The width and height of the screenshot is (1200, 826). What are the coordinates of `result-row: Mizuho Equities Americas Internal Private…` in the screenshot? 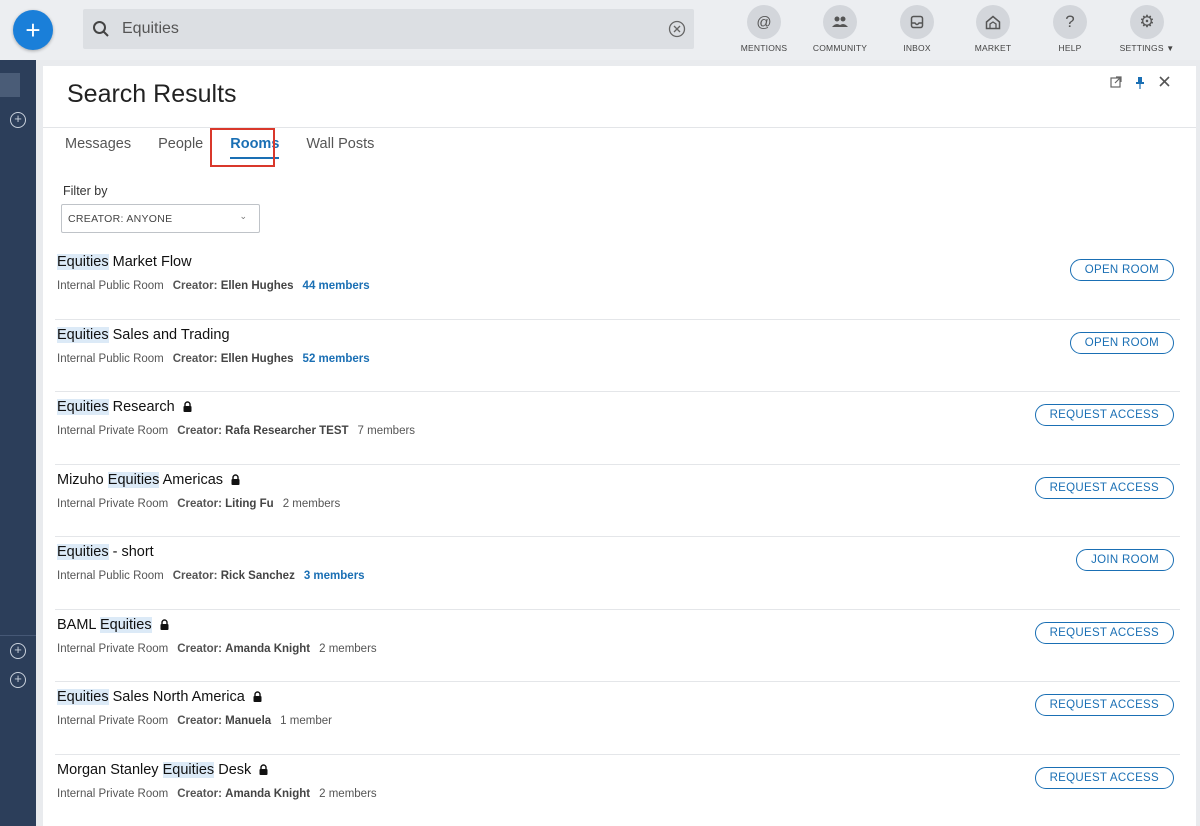 It's located at (617, 501).